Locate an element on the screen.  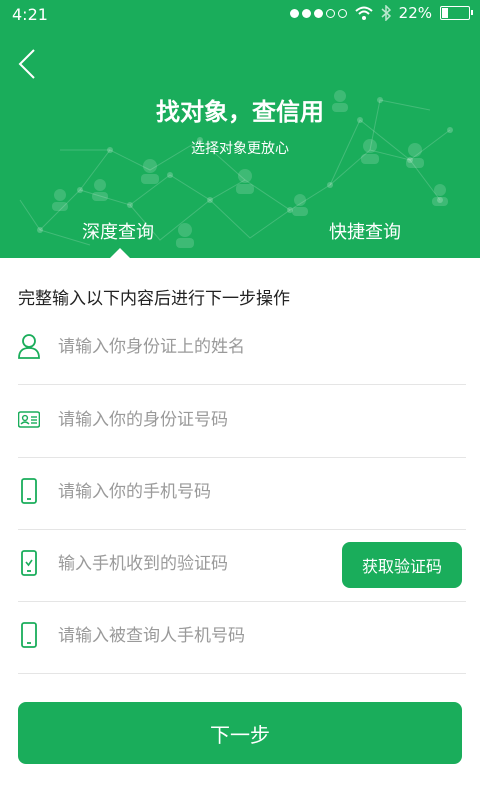
get-code-button: 获取验证码 is located at coordinates (402, 565).